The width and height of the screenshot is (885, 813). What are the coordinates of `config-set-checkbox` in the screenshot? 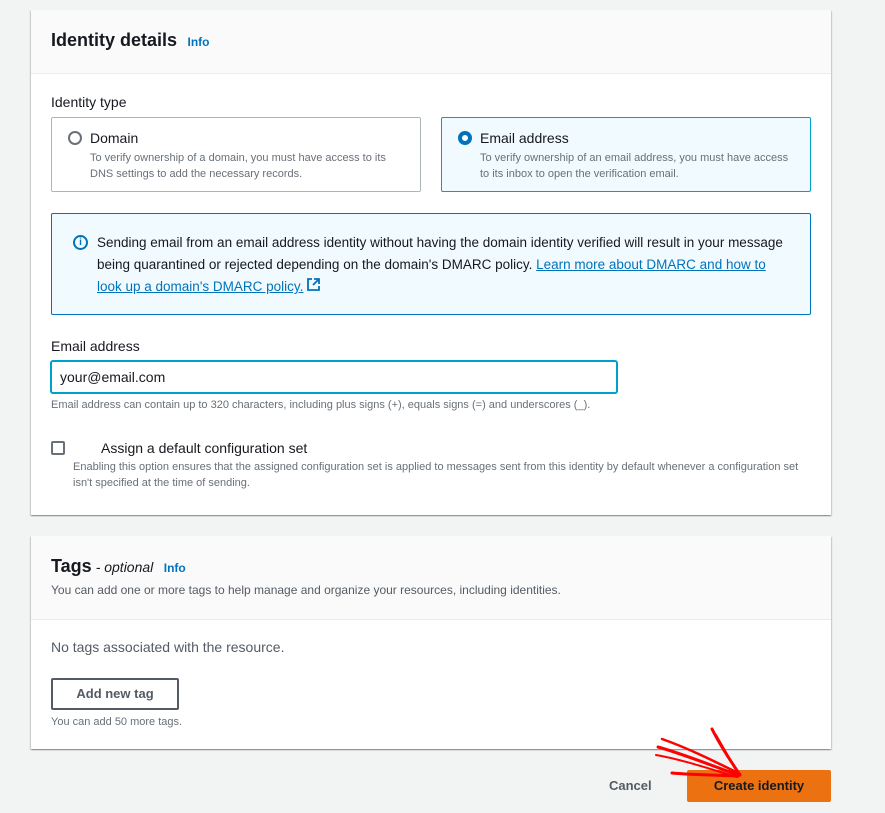 It's located at (58, 448).